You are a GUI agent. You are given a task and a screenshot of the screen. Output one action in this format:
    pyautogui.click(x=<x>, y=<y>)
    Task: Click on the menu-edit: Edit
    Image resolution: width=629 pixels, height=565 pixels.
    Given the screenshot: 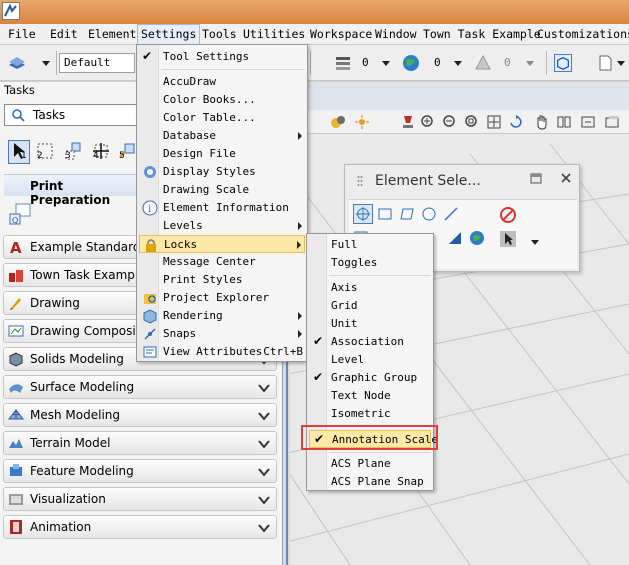 What is the action you would take?
    pyautogui.click(x=64, y=34)
    